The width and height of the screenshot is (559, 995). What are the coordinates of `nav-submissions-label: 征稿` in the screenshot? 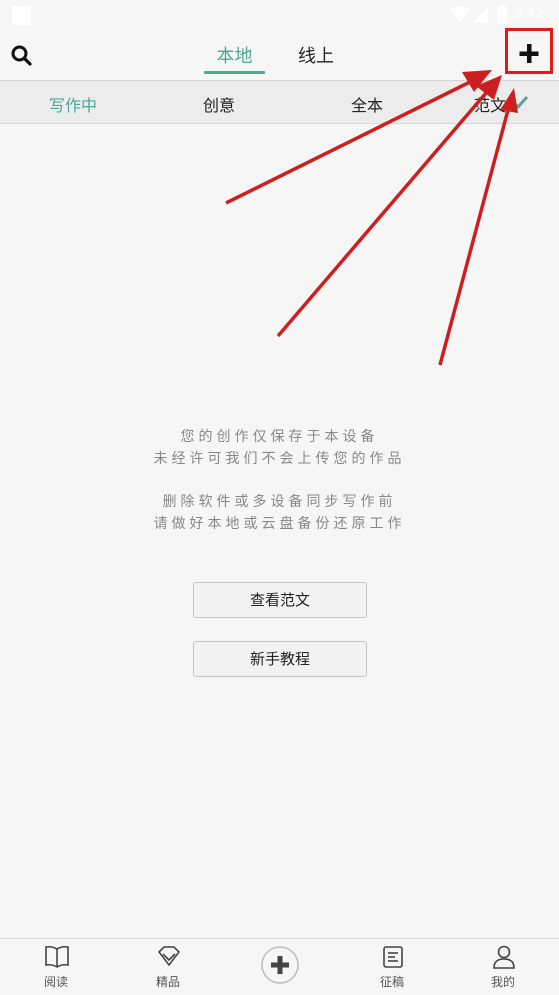 It's located at (391, 982).